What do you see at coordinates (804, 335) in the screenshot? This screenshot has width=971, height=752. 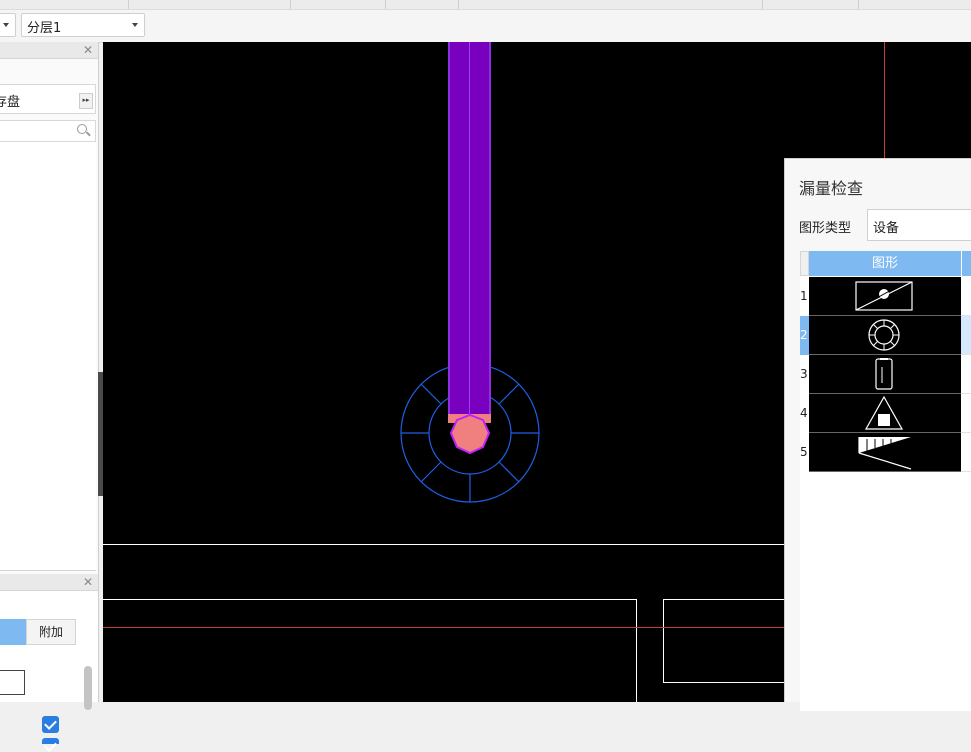 I see `row-index: 2` at bounding box center [804, 335].